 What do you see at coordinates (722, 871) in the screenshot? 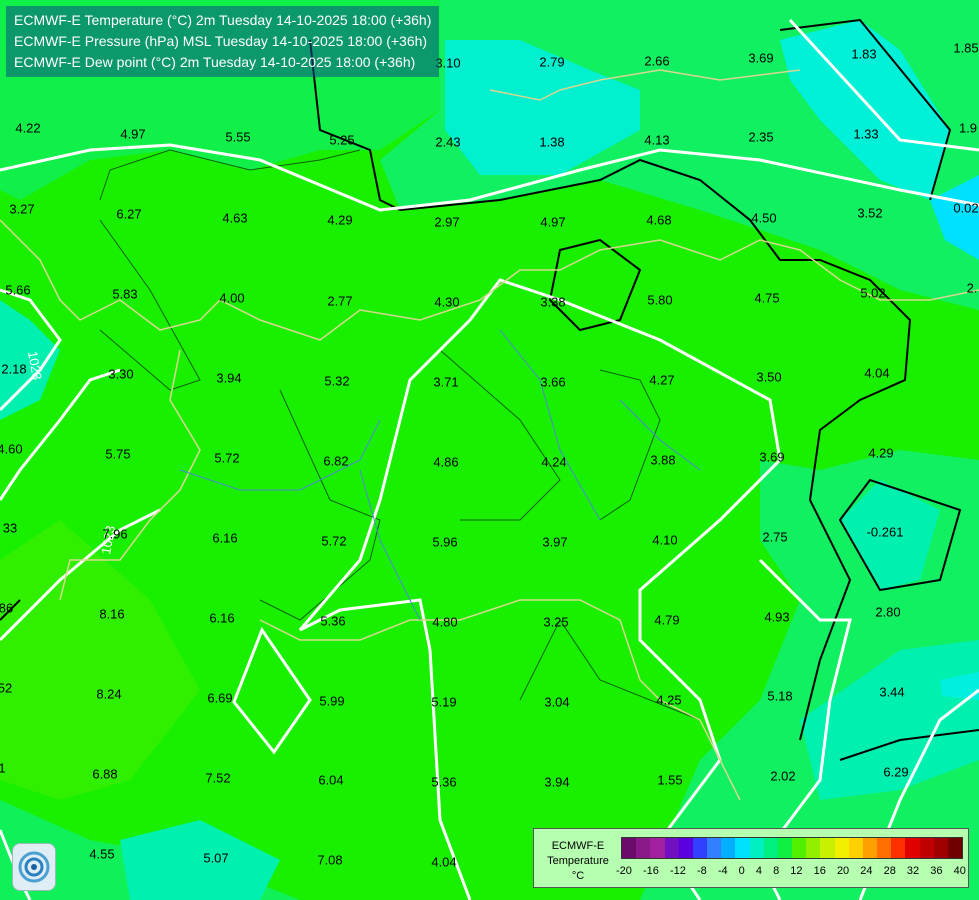
I see `legend-tick-label: -4` at bounding box center [722, 871].